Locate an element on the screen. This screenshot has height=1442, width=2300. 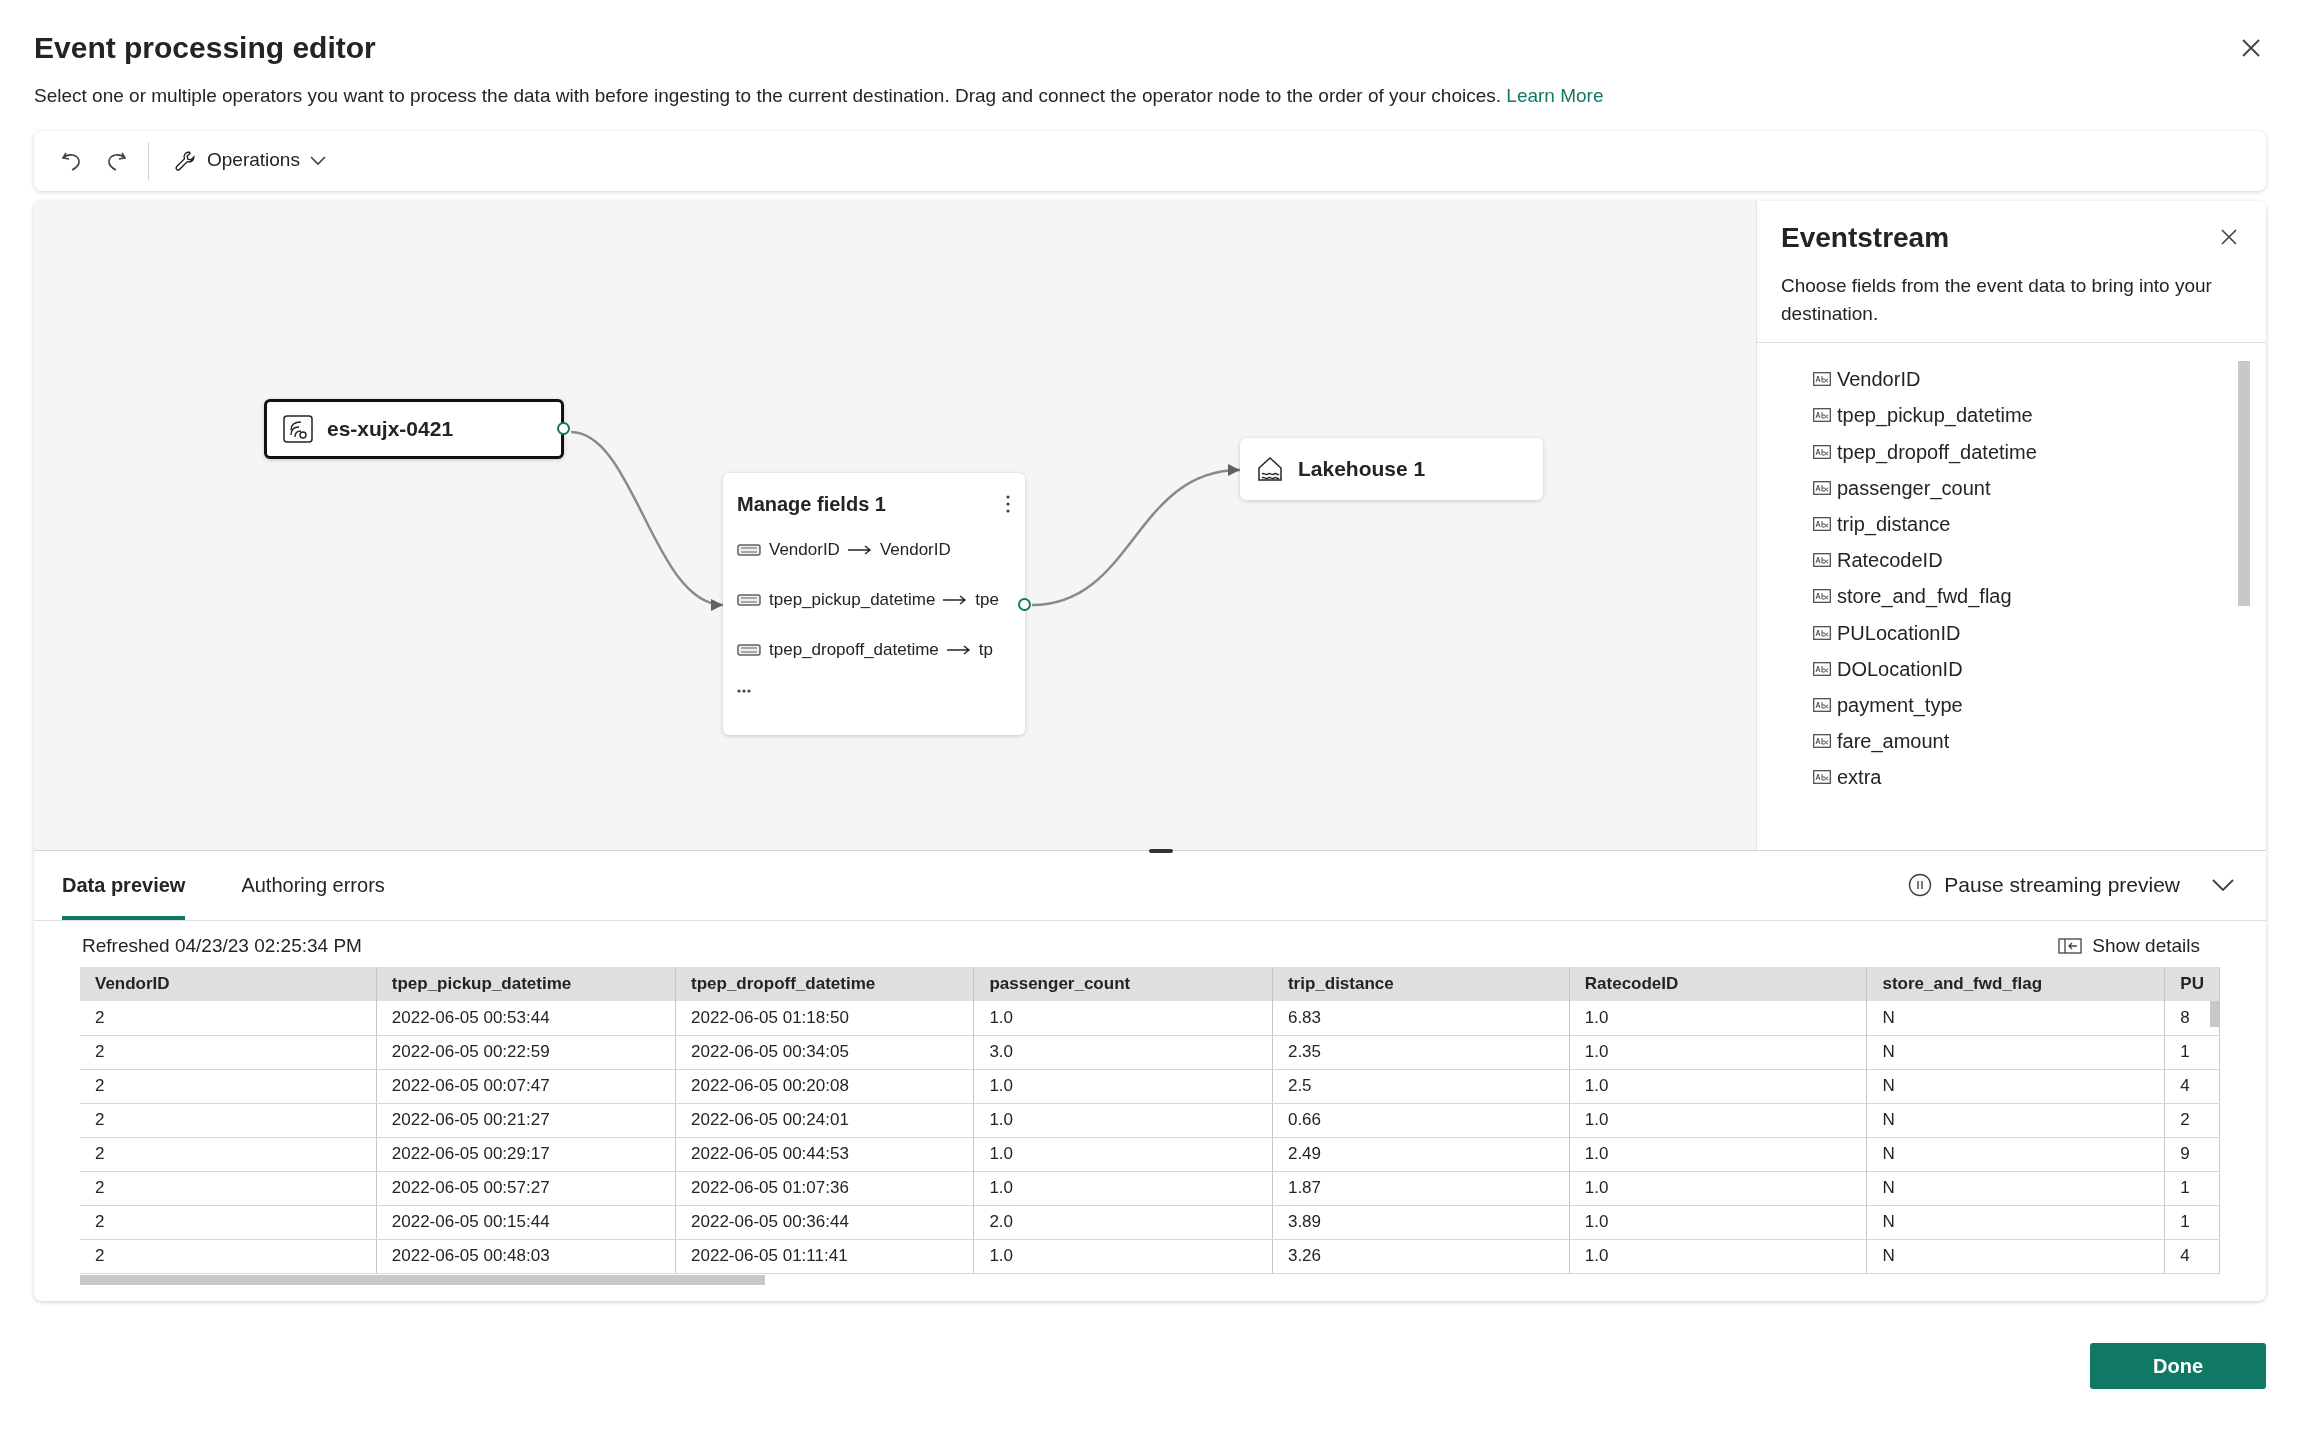
field-list-item: passenger_count is located at coordinates (2025, 487).